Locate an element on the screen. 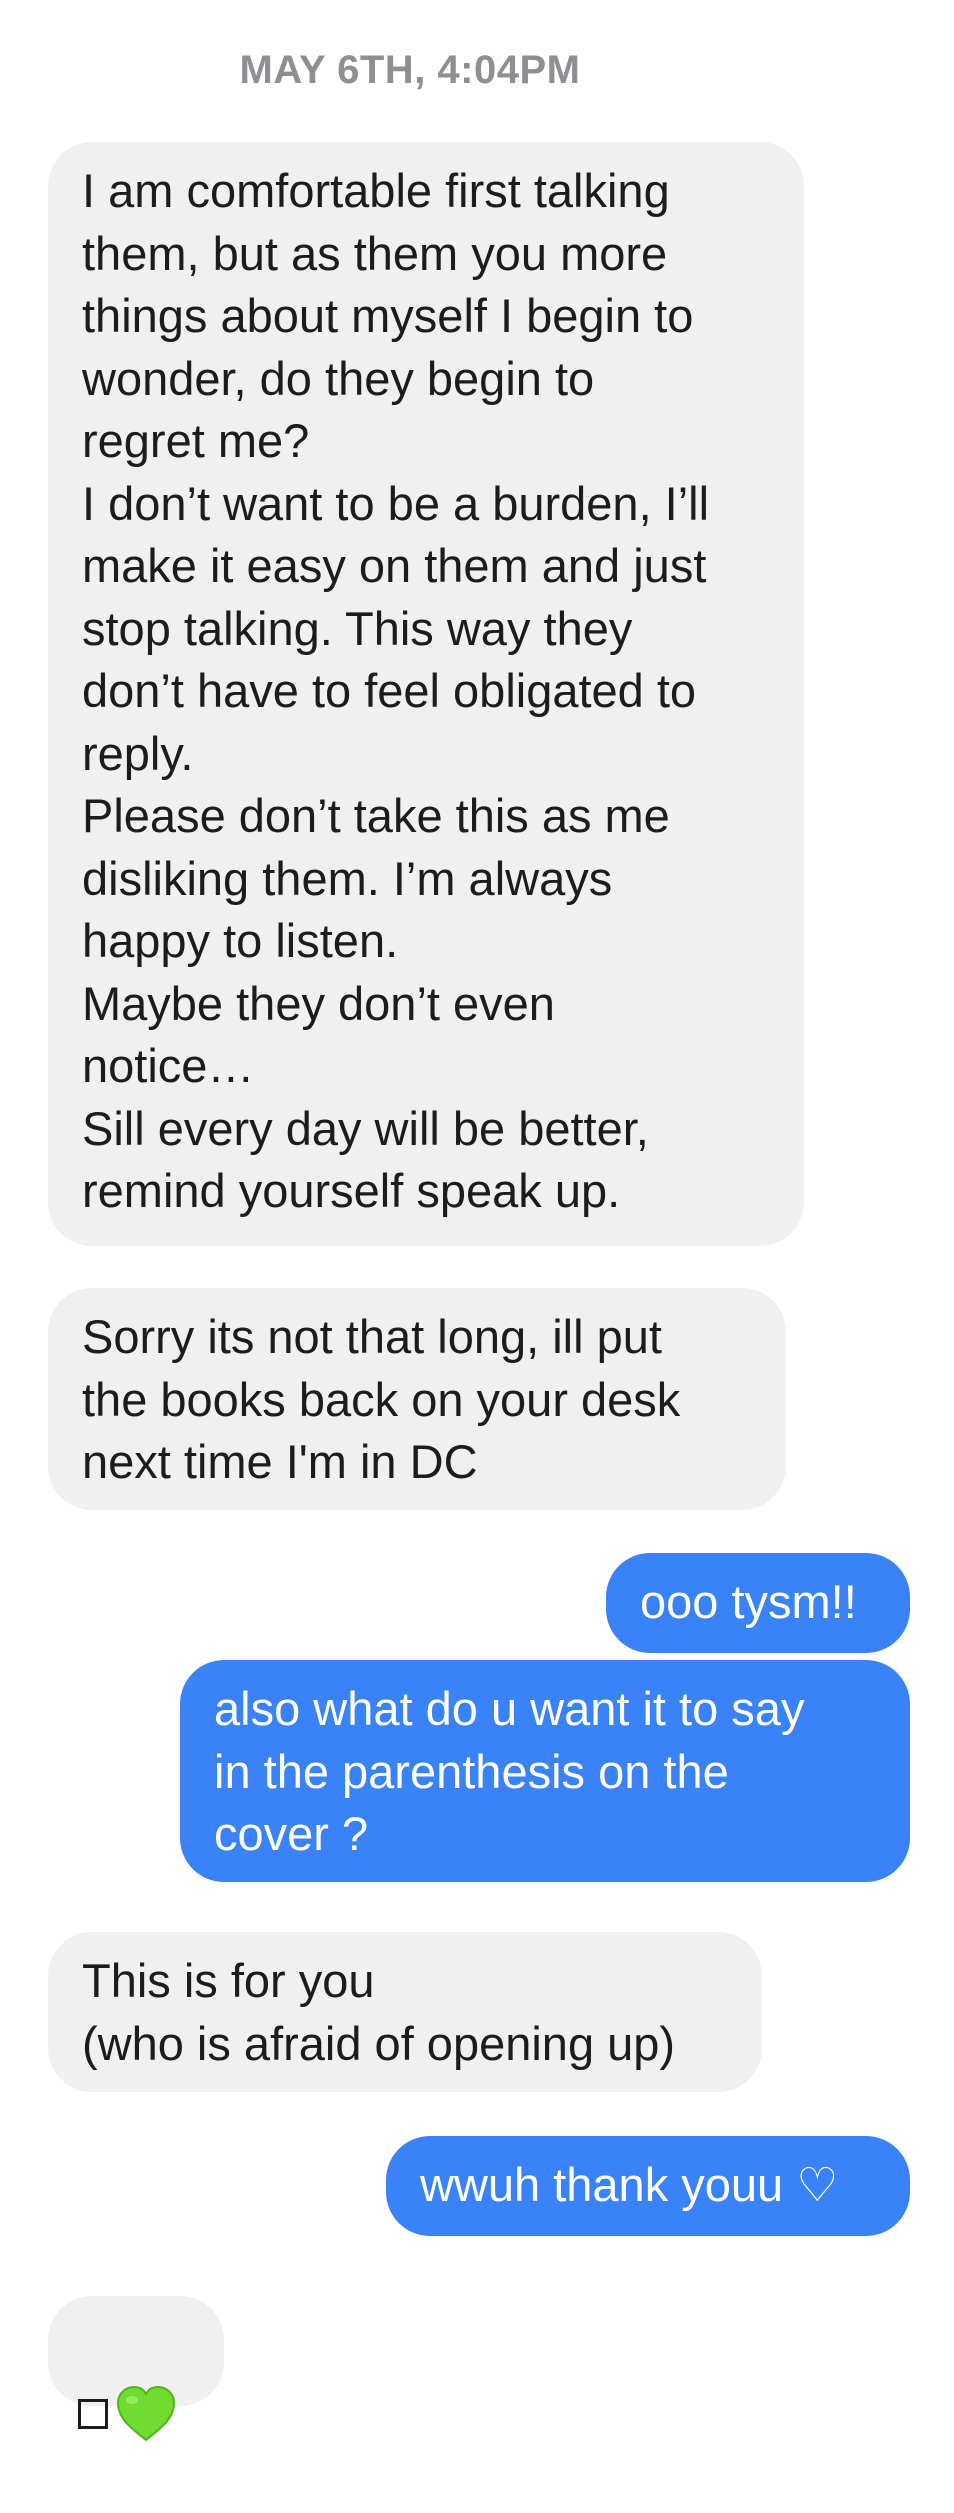 This screenshot has height=2513, width=954. outgoing-message-bubble: ooo tysm!! is located at coordinates (758, 1603).